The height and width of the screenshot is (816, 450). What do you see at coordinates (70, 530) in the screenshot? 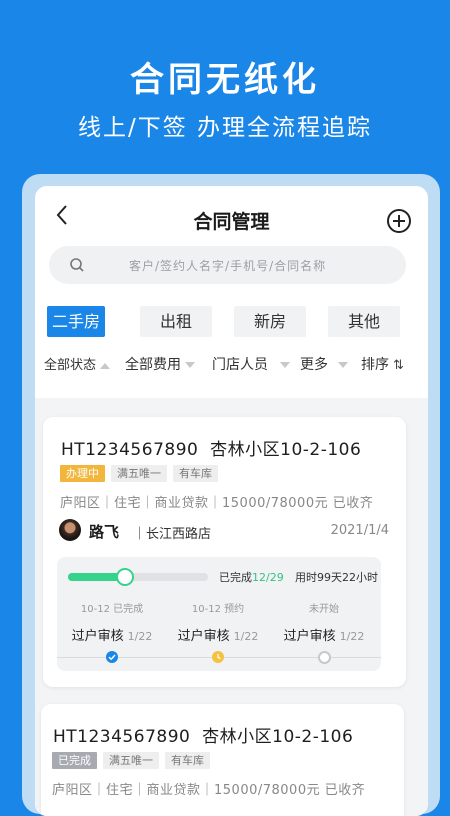
I see `avatar` at bounding box center [70, 530].